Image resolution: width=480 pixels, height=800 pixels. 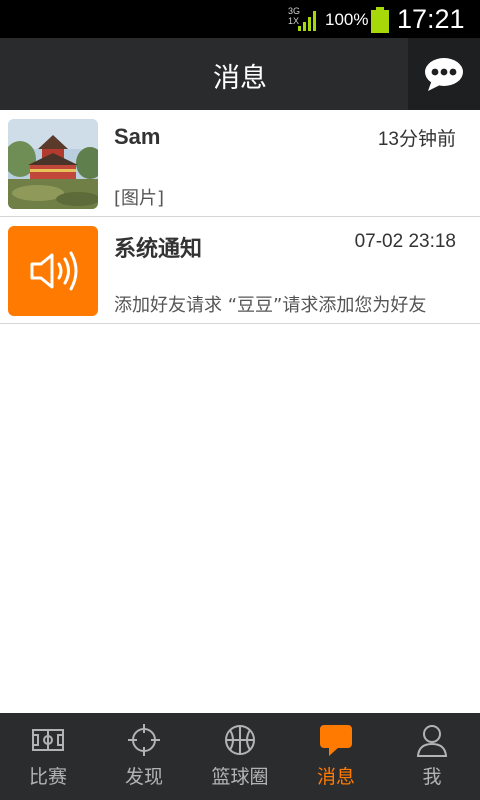 What do you see at coordinates (144, 740) in the screenshot?
I see `crosshair-icon` at bounding box center [144, 740].